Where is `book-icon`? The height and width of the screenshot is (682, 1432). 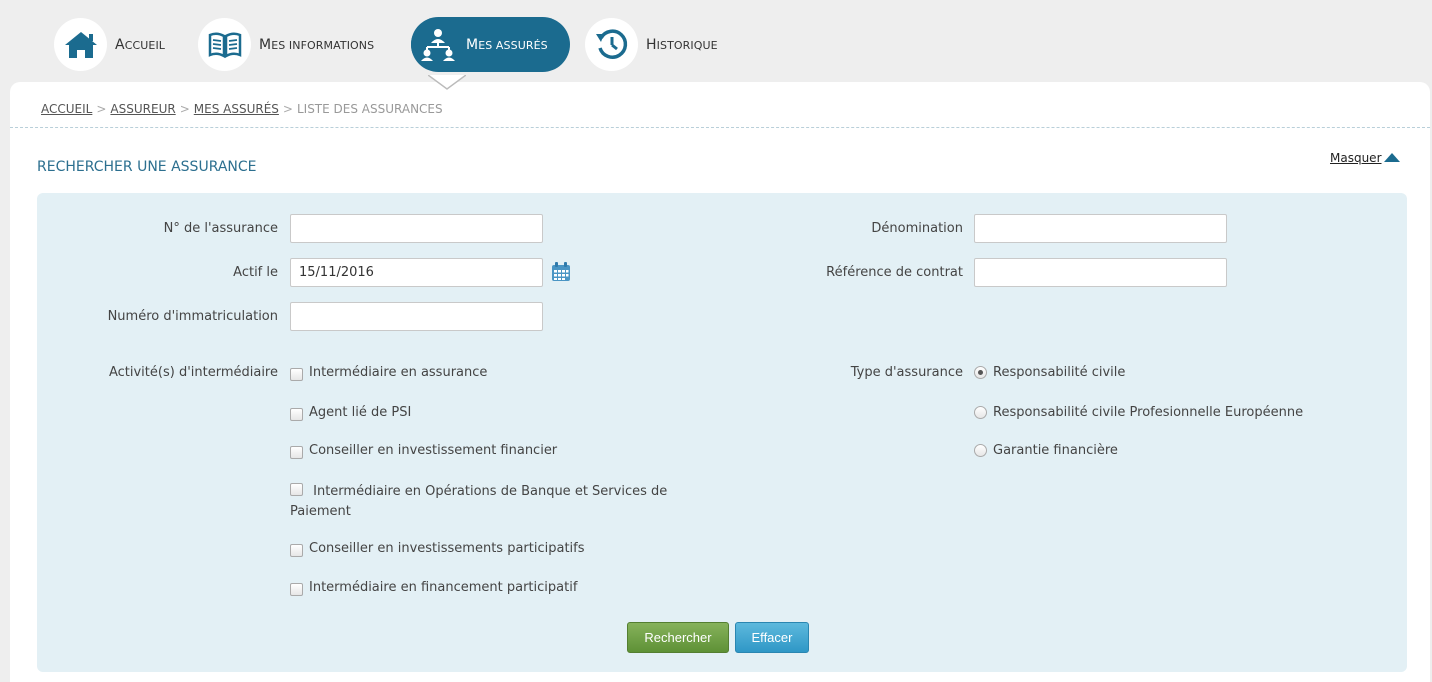
book-icon is located at coordinates (224, 44).